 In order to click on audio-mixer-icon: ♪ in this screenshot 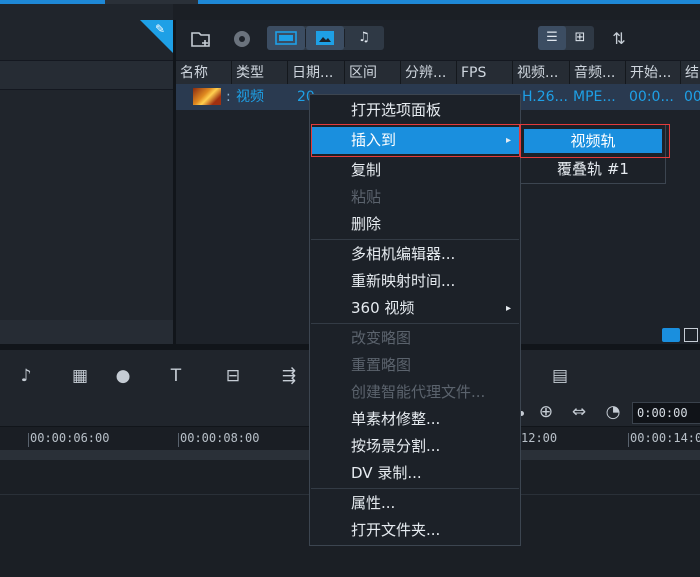, I will do `click(26, 376)`.